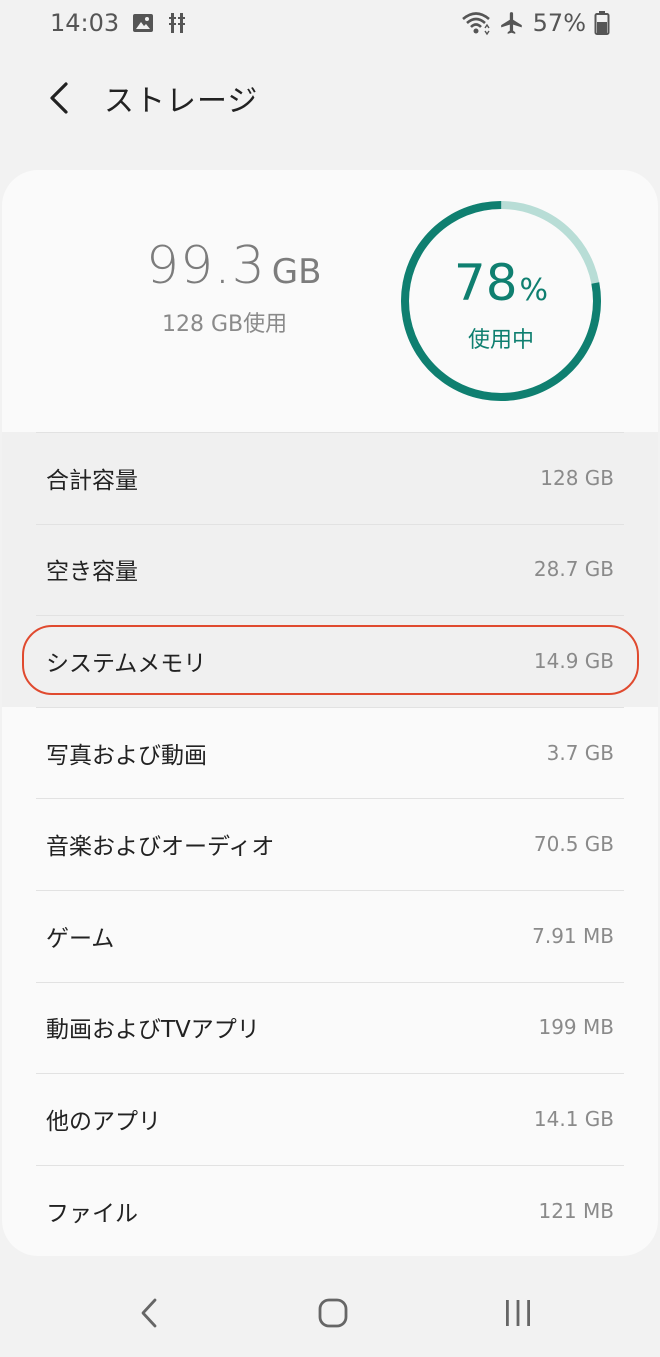 The height and width of the screenshot is (1357, 660). What do you see at coordinates (580, 752) in the screenshot?
I see `row-value: 3.7 GB` at bounding box center [580, 752].